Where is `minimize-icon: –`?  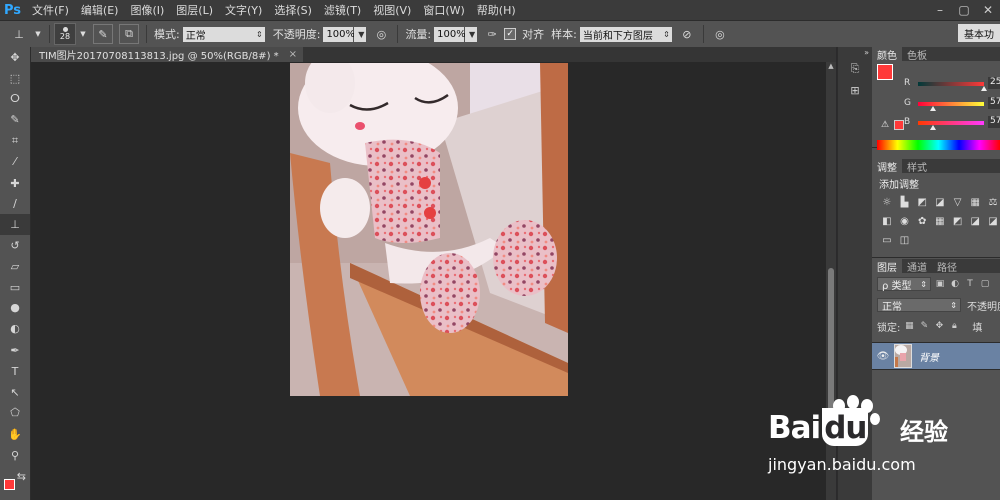
minimize-icon: – is located at coordinates (940, 10).